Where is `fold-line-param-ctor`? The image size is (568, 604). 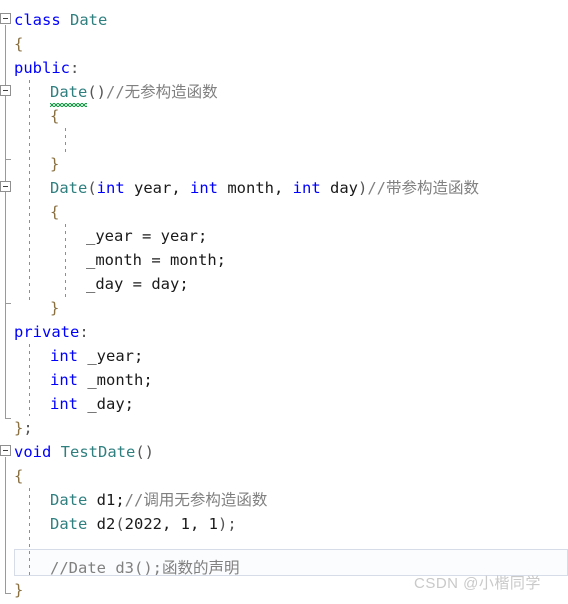 fold-line-param-ctor is located at coordinates (5, 248).